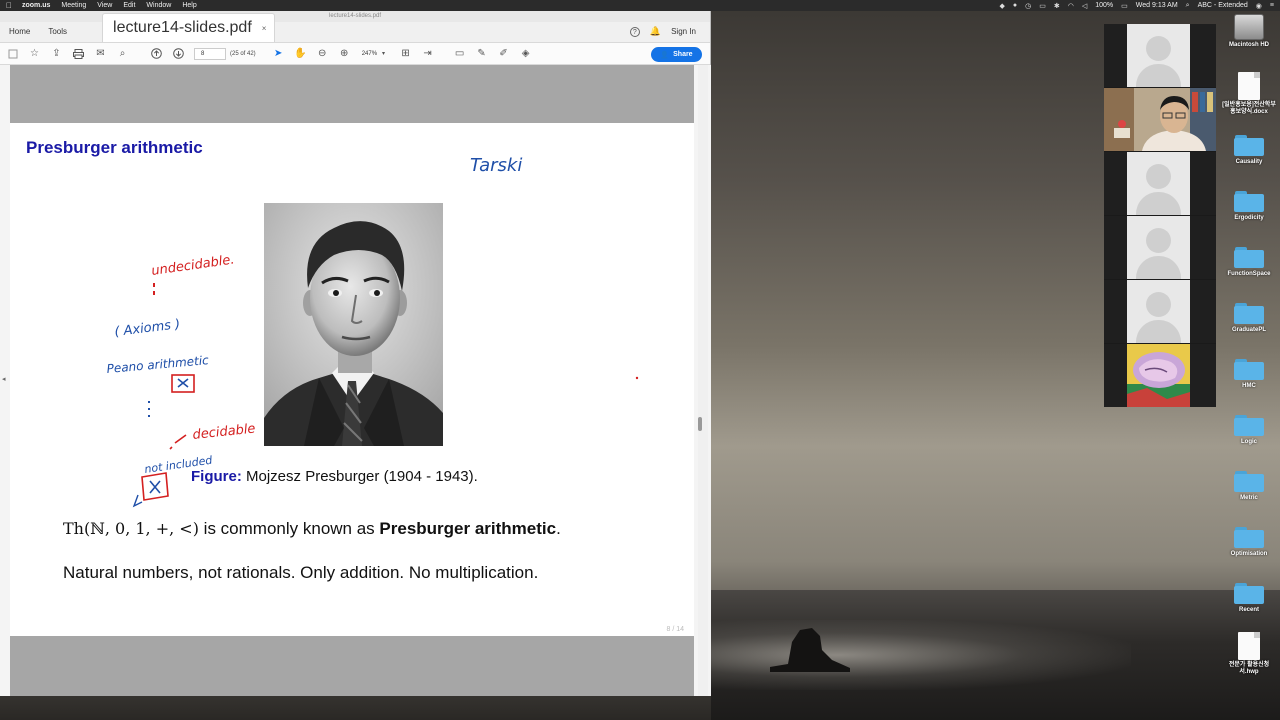 The width and height of the screenshot is (1280, 720). What do you see at coordinates (1015, 5) in the screenshot?
I see `zoom-icon: ●` at bounding box center [1015, 5].